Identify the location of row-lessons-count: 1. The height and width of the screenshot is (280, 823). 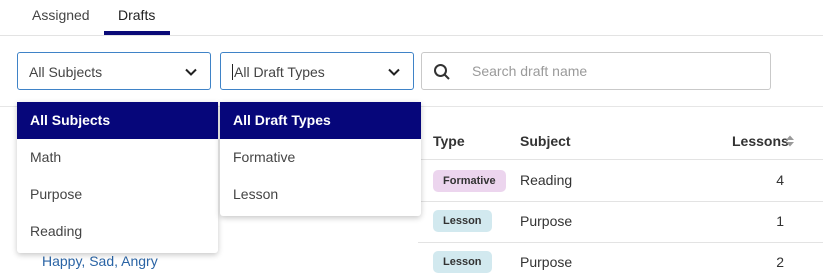
(780, 221).